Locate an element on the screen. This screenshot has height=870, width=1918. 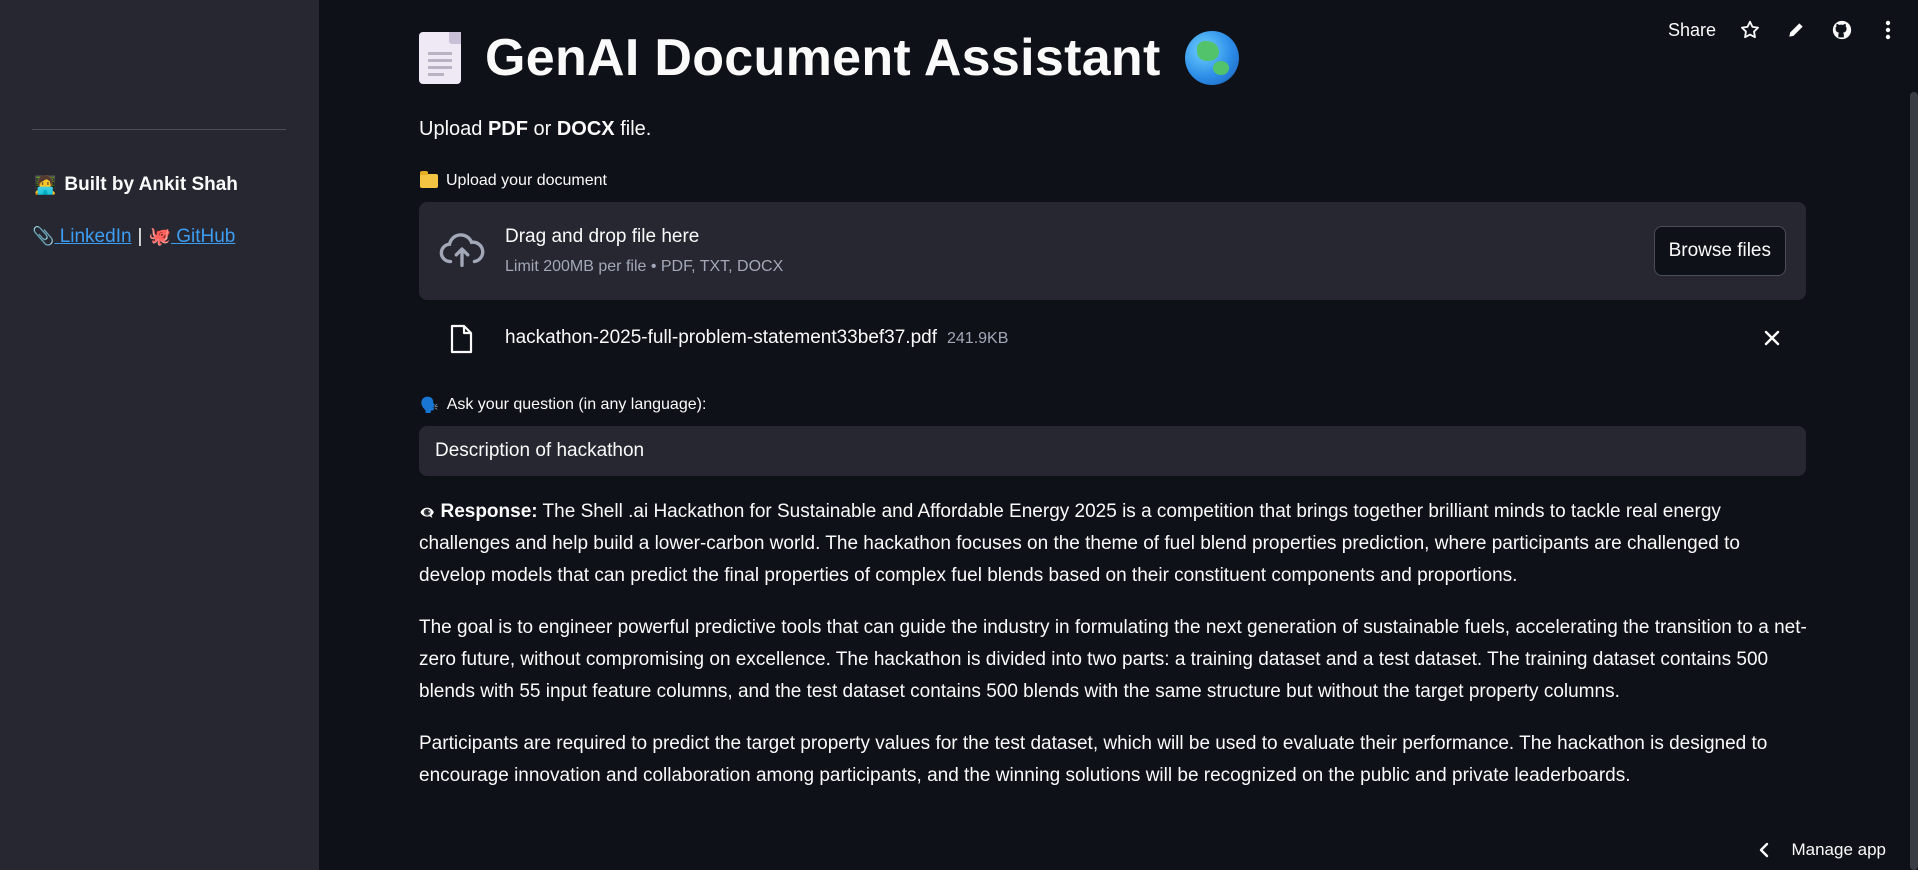
manage-app-label: Manage app is located at coordinates (1838, 849).